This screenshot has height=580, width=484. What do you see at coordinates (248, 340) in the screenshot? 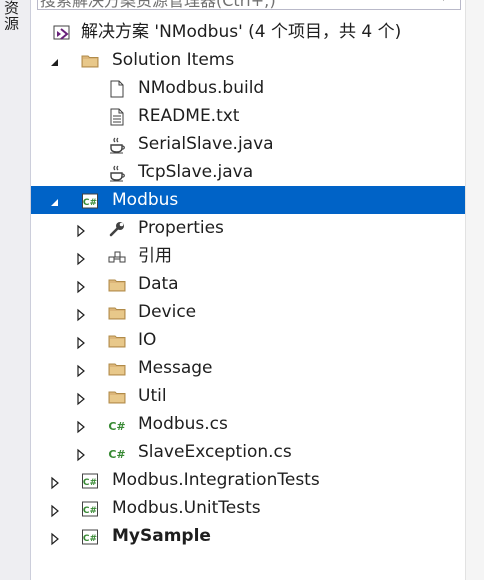
I see `tree-item-io: IO` at bounding box center [248, 340].